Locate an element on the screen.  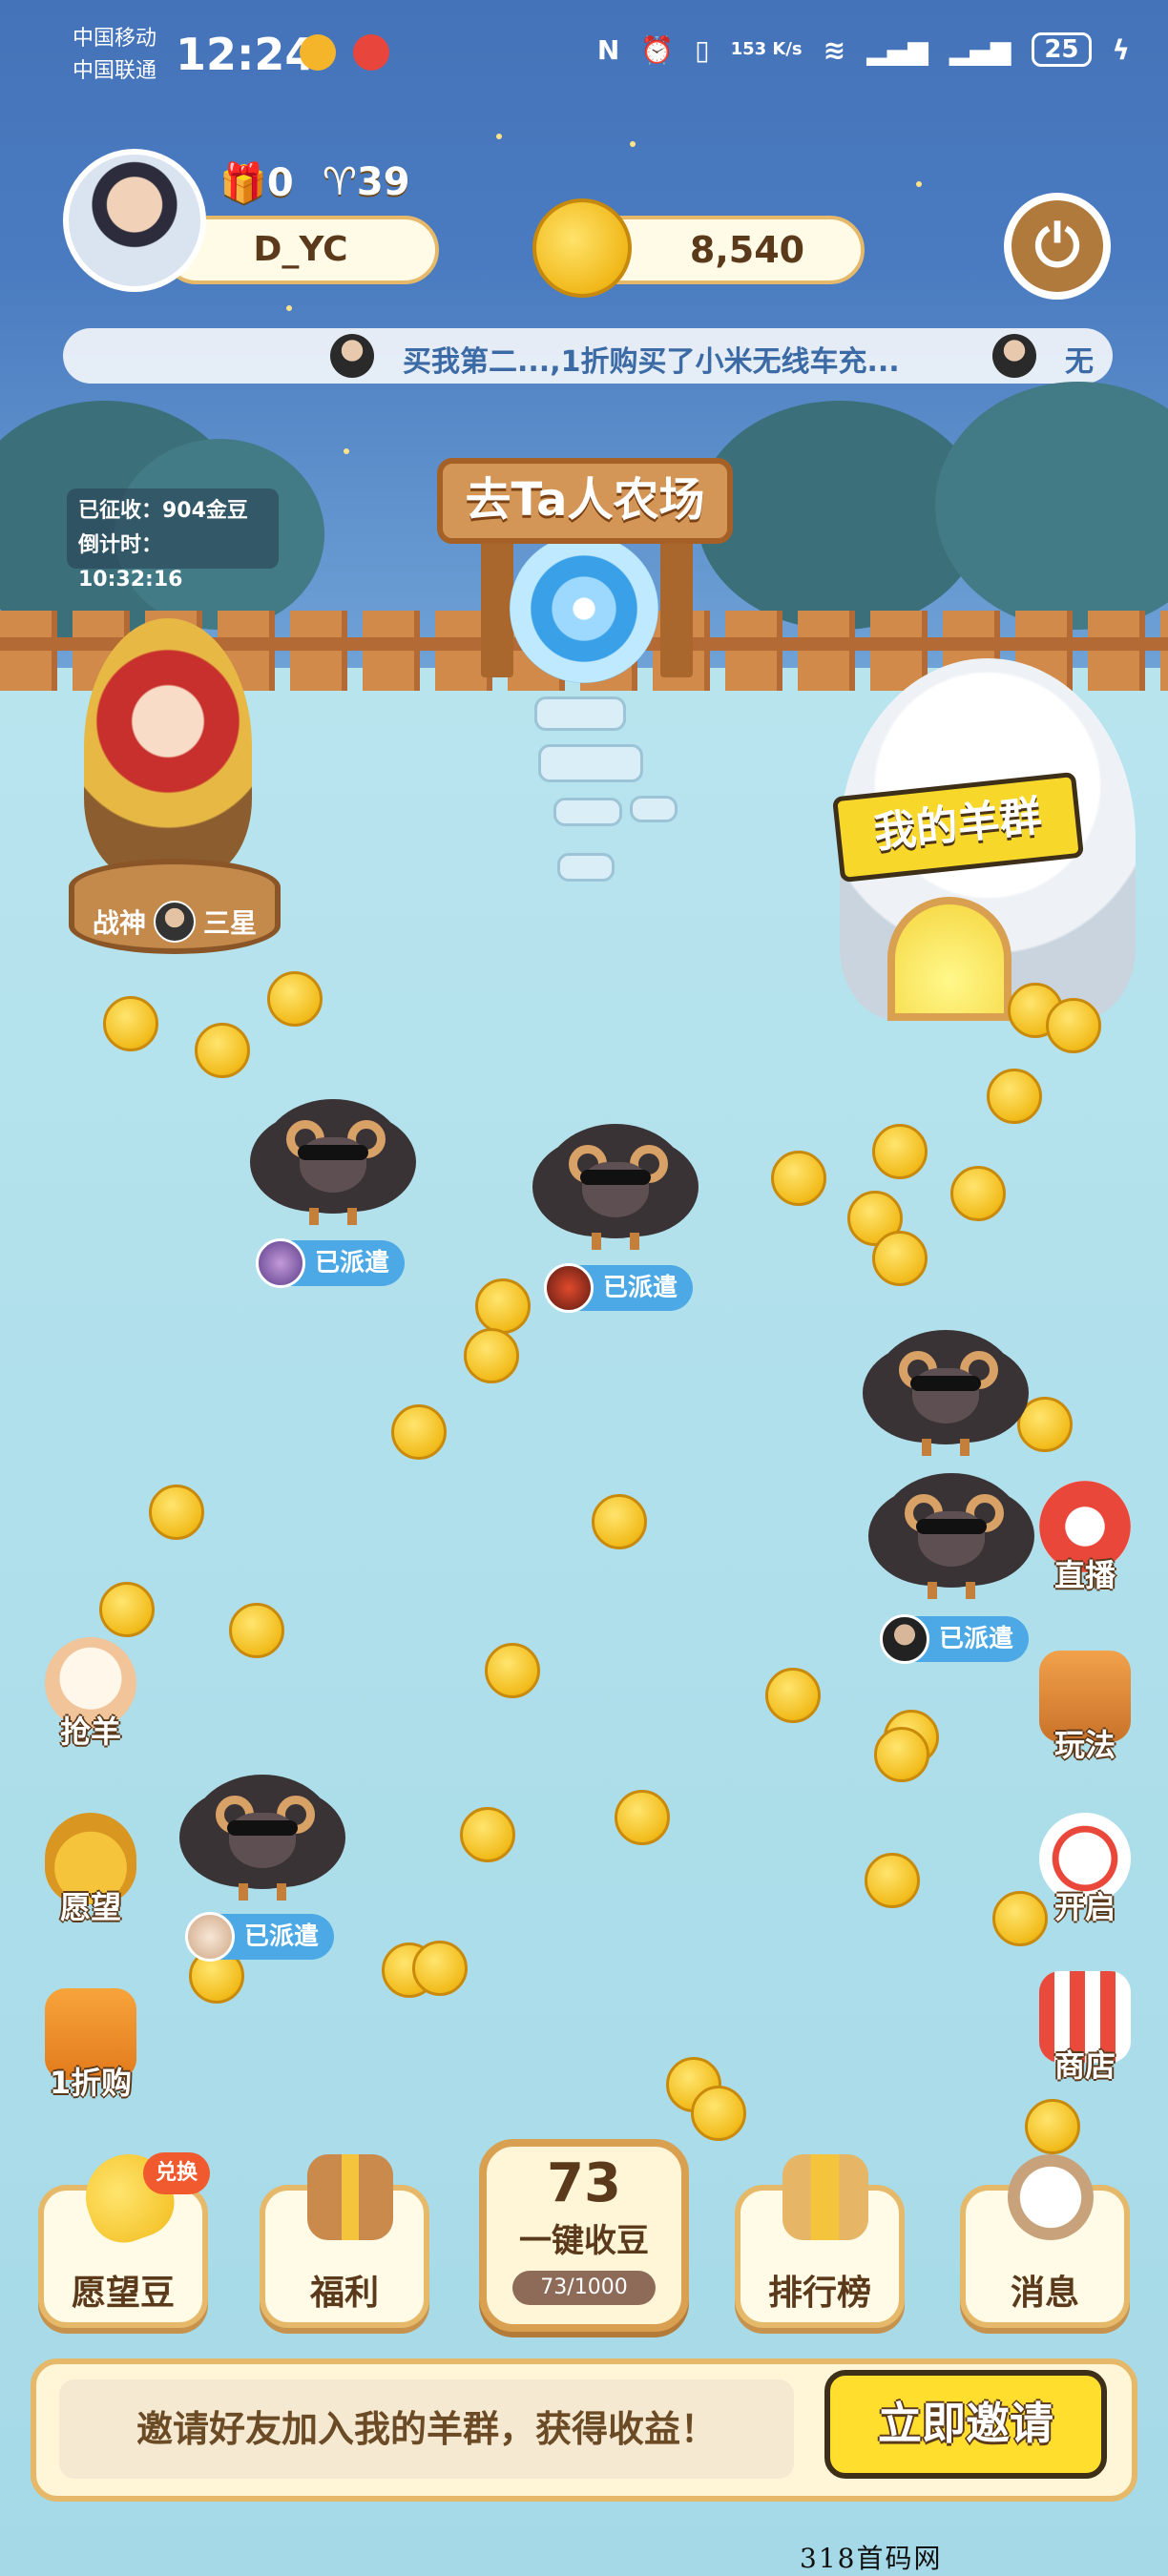
dispatch-status: 已派遣 is located at coordinates (282, 1936).